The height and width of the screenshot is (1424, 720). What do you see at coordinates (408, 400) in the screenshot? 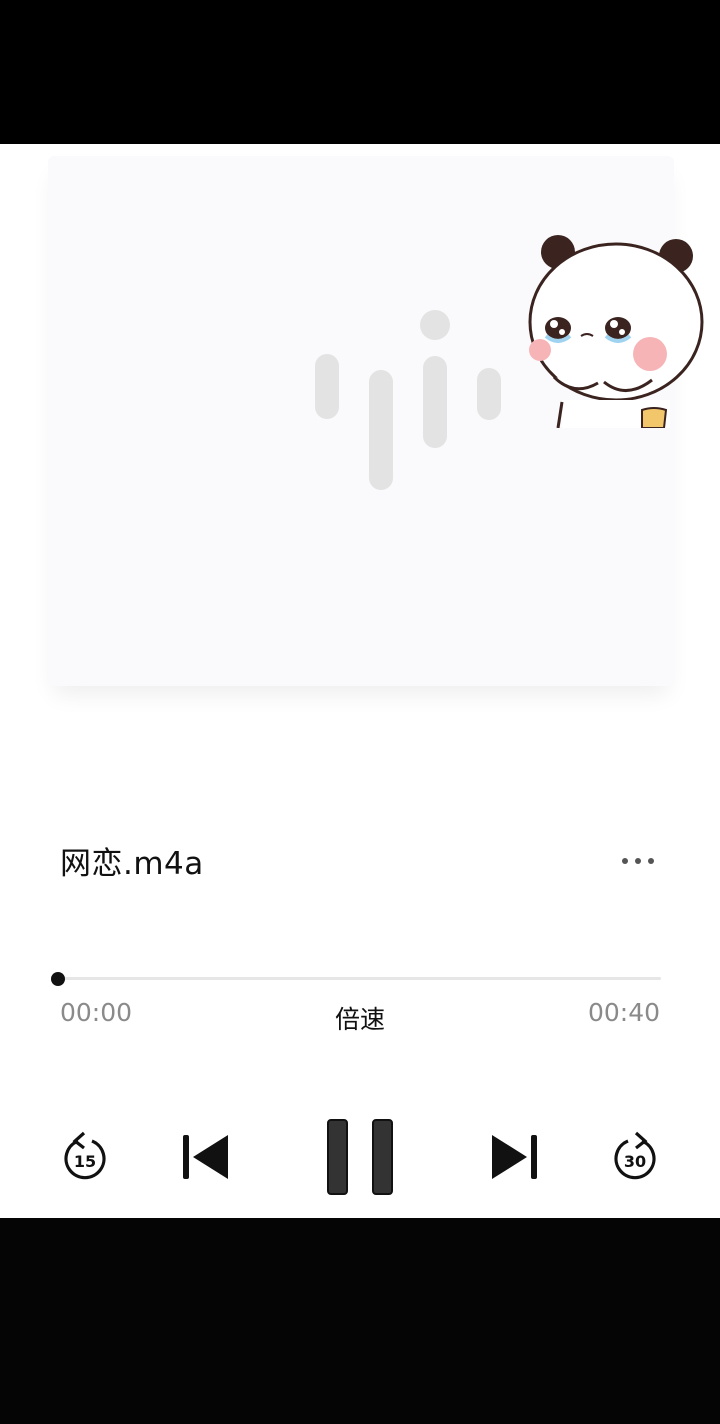
I see `waveform-placeholder-icon` at bounding box center [408, 400].